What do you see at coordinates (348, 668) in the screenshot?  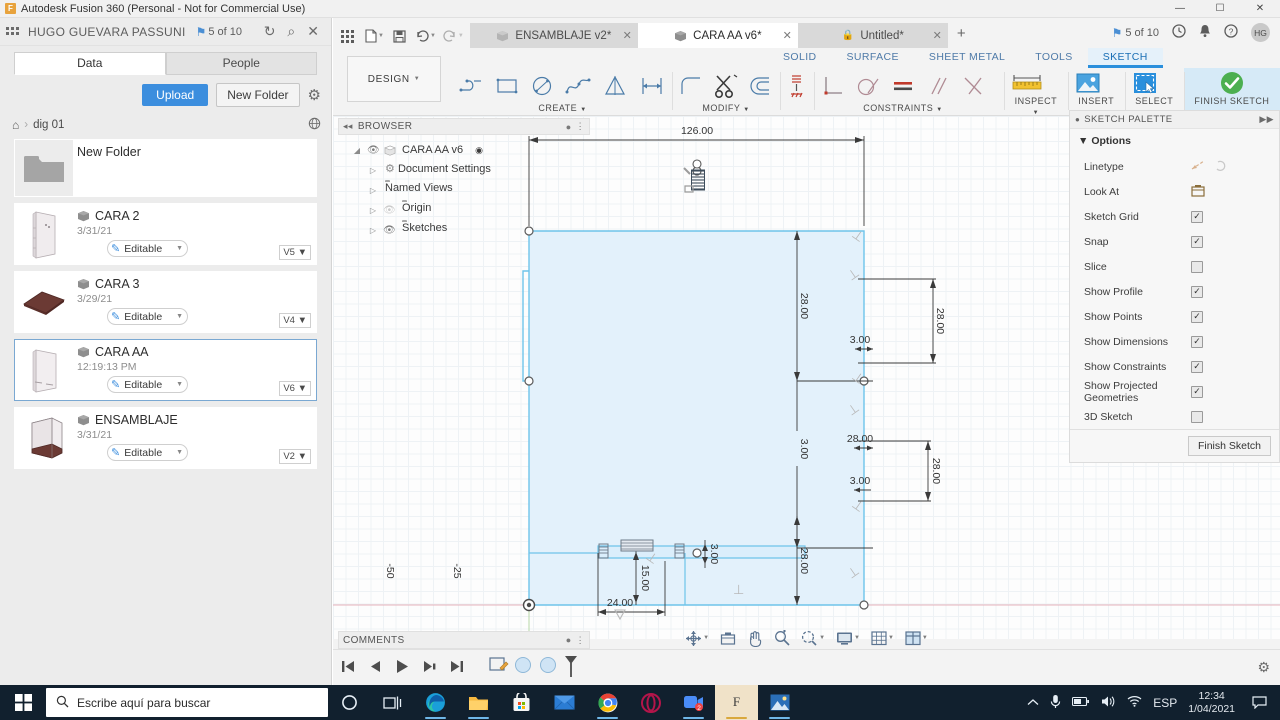 I see `skip-start-icon` at bounding box center [348, 668].